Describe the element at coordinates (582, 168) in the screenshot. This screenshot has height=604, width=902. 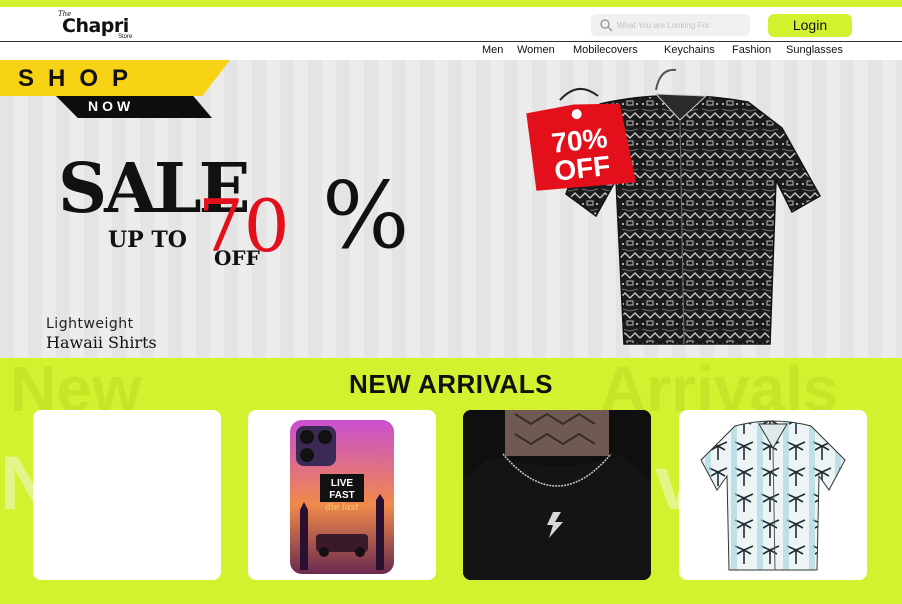
I see `tag-line-off: OFF` at that location.